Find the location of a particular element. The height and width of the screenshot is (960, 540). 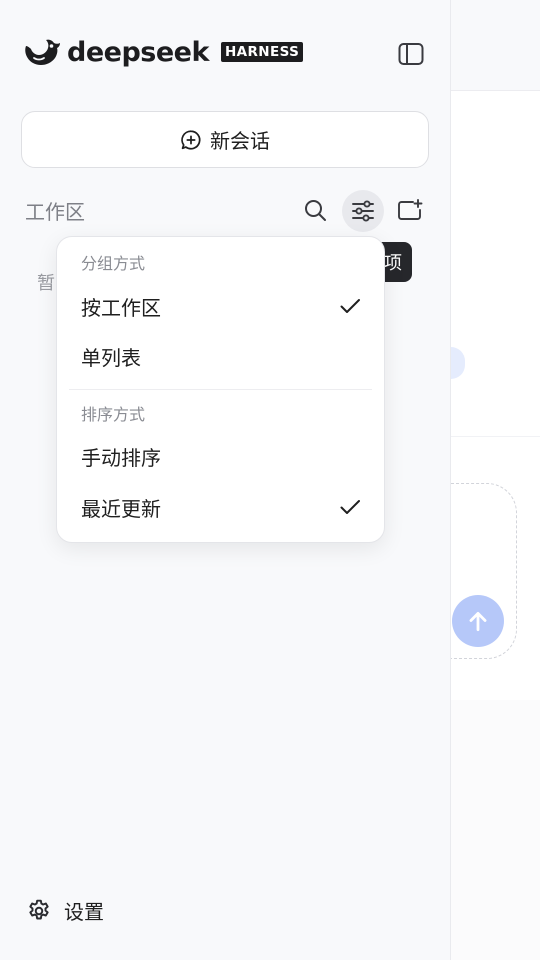

brand-badge: HARNESS is located at coordinates (262, 52).